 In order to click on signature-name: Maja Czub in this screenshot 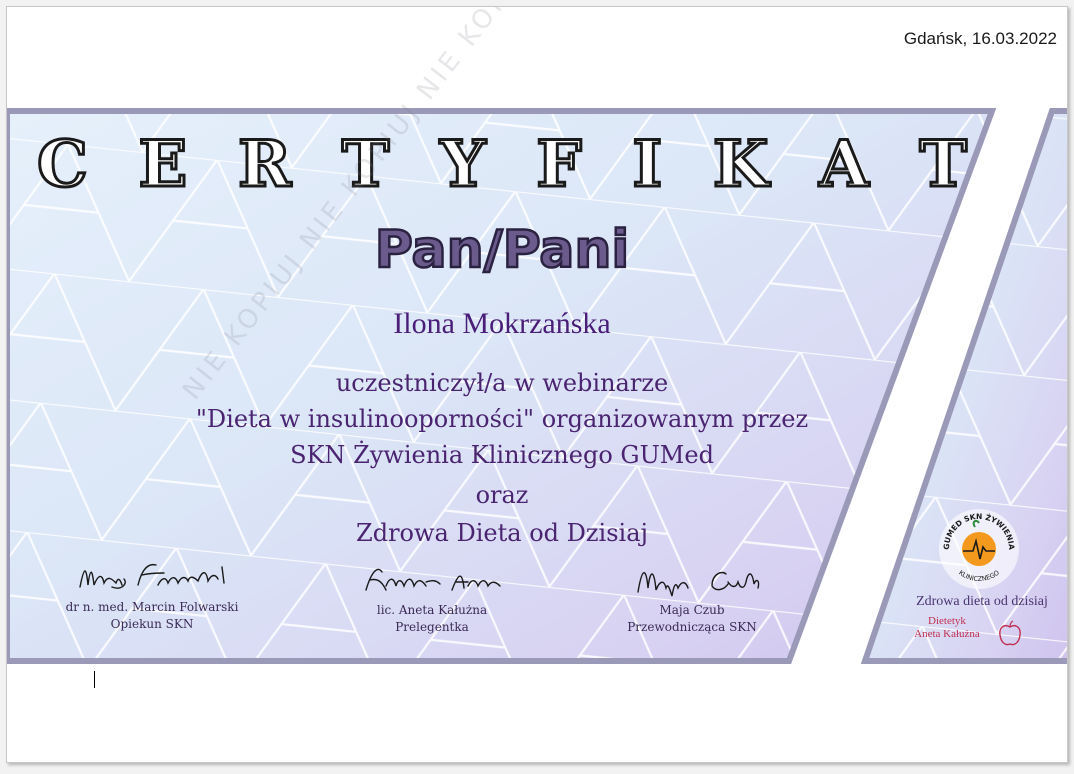, I will do `click(692, 610)`.